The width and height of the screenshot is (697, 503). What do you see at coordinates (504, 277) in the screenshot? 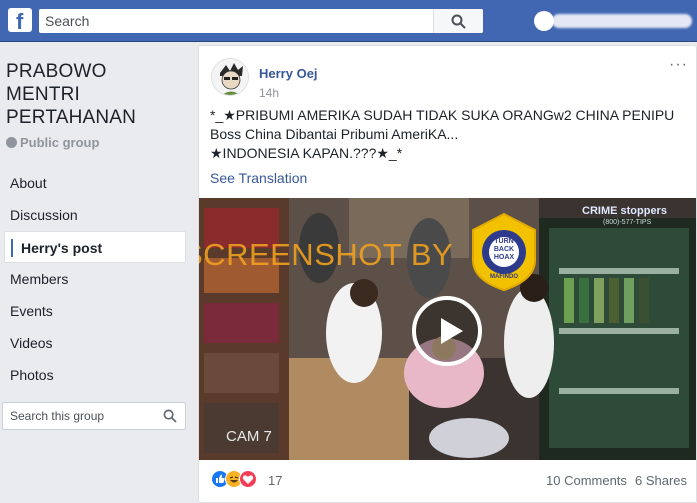
I see `badge-org: MAFINDO` at bounding box center [504, 277].